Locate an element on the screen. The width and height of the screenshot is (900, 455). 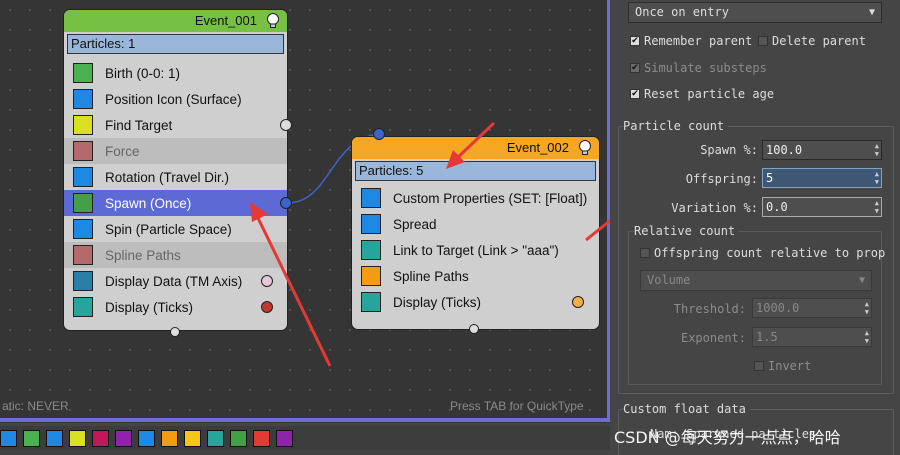
offspring-spinner: 5 ▲ ▼ is located at coordinates (822, 178).